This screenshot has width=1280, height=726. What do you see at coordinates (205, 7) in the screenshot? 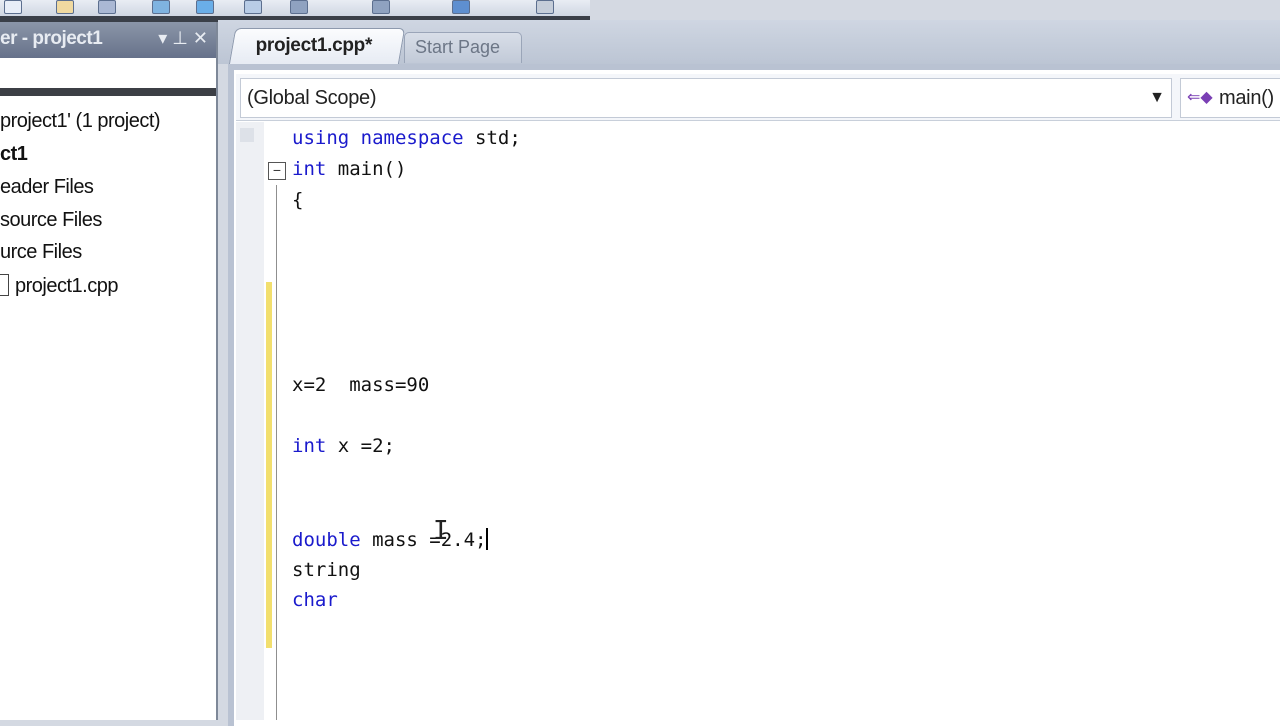
I see `copy-icon` at bounding box center [205, 7].